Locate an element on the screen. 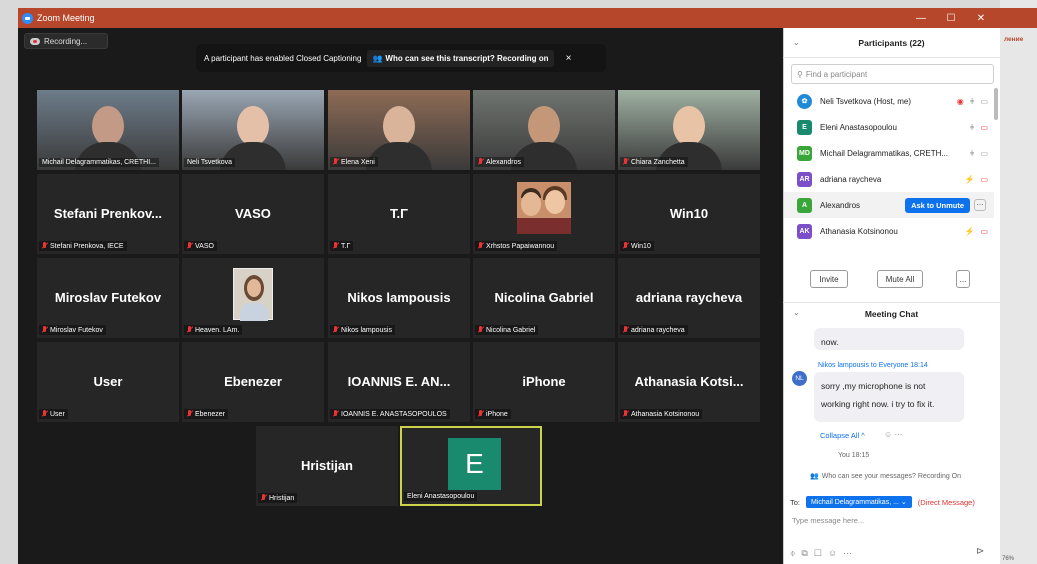 This screenshot has width=1037, height=564. participant-row: A Alexandros Ask to Unmute ⋯ is located at coordinates (889, 205).